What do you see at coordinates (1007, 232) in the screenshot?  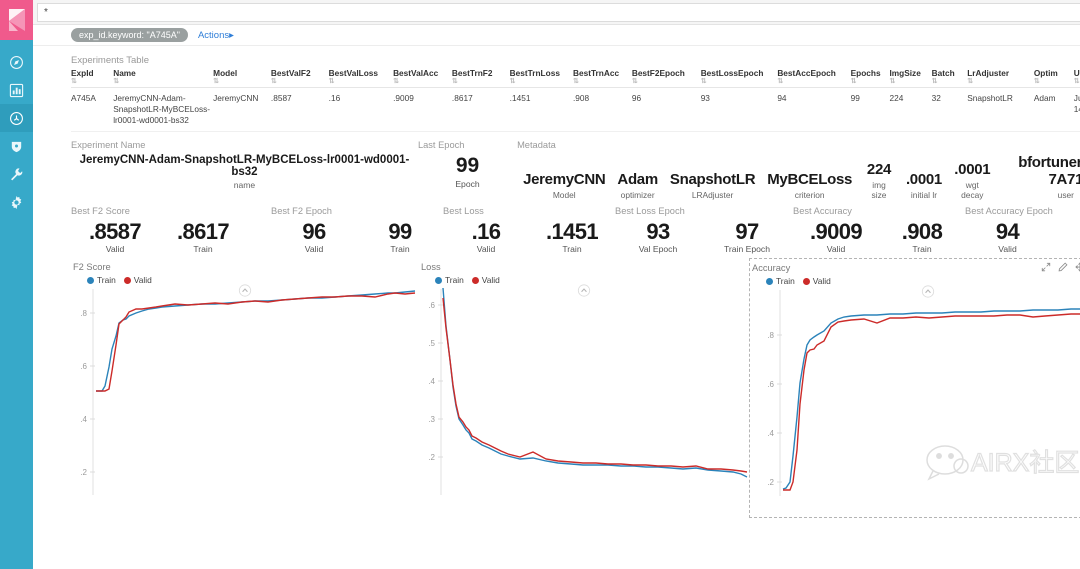 I see `metric-value: 94` at bounding box center [1007, 232].